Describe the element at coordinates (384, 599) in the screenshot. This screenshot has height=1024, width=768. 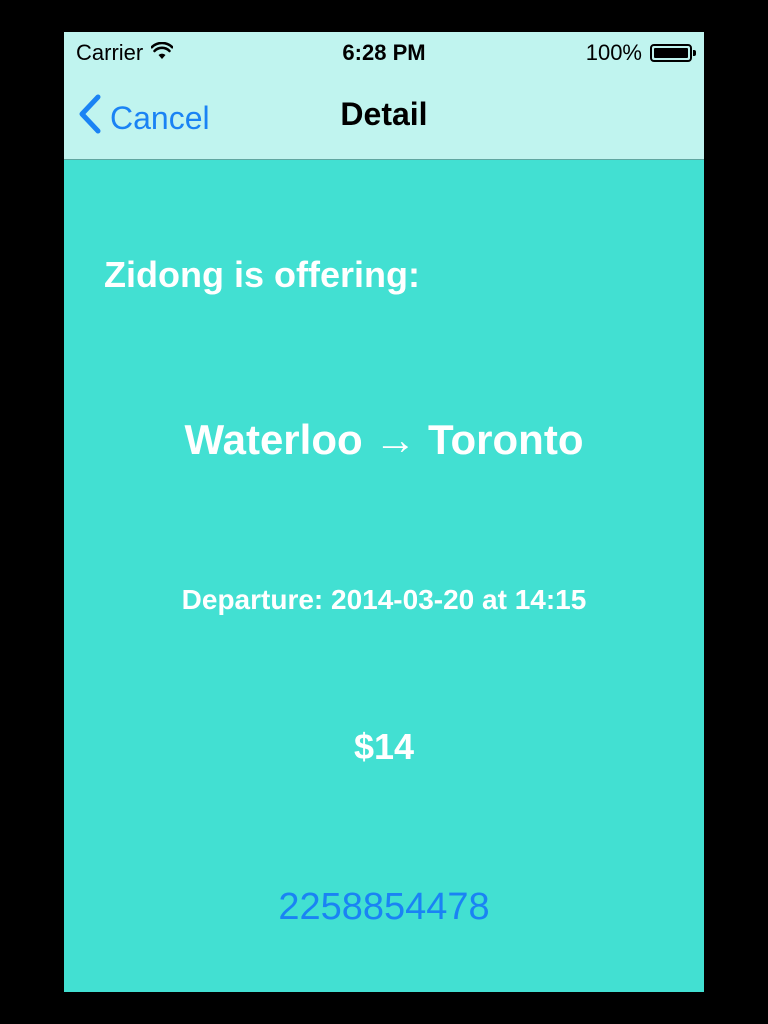
I see `departure-time: Departure: 2014-03-20 at 14:15` at that location.